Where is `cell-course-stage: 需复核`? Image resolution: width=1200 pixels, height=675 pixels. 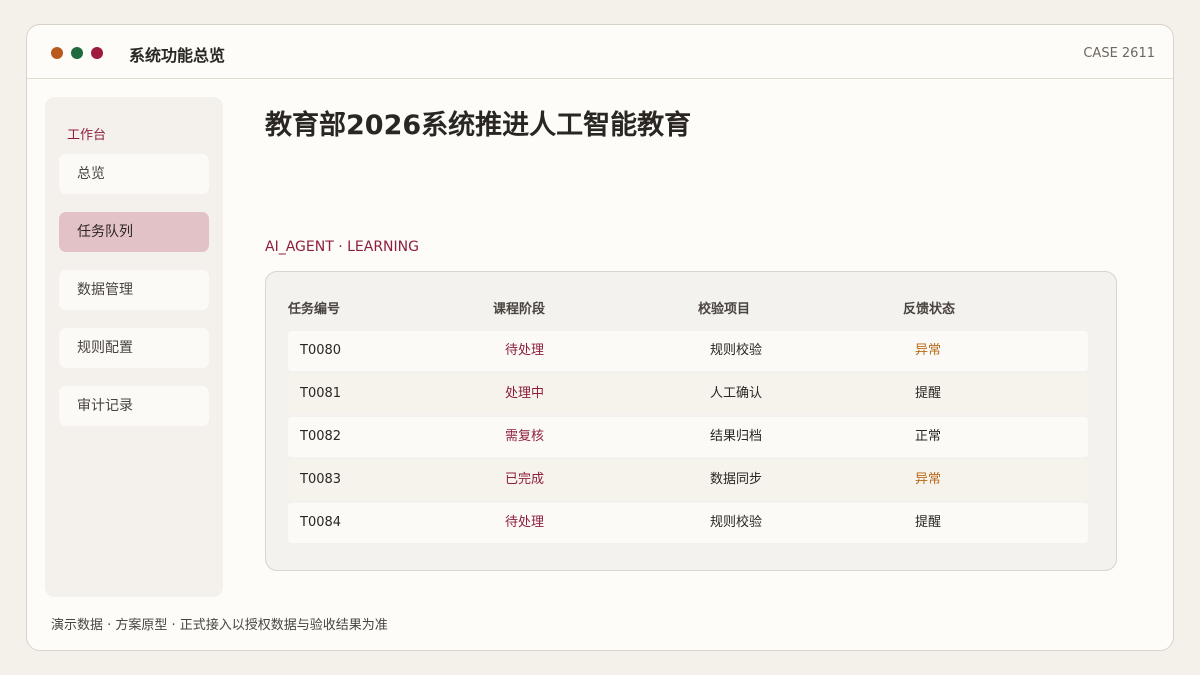 cell-course-stage: 需复核 is located at coordinates (525, 436).